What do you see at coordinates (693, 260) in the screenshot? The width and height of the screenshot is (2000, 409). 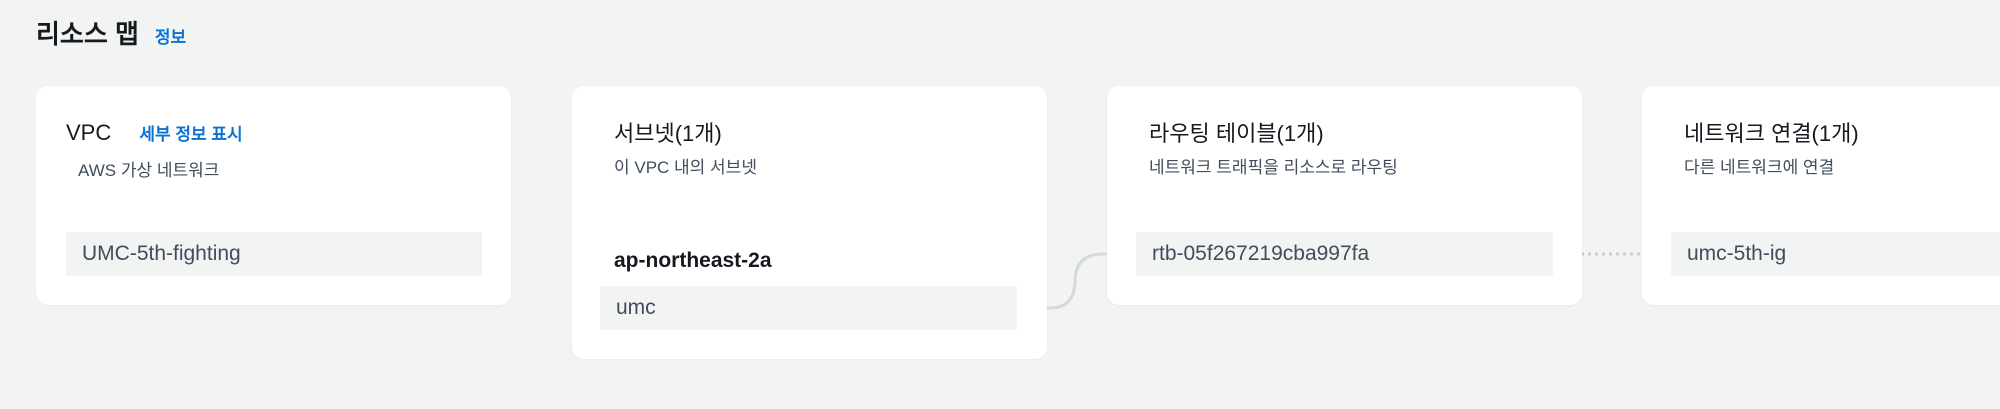 I see `availability-zone-label: ap-northeast-2a` at bounding box center [693, 260].